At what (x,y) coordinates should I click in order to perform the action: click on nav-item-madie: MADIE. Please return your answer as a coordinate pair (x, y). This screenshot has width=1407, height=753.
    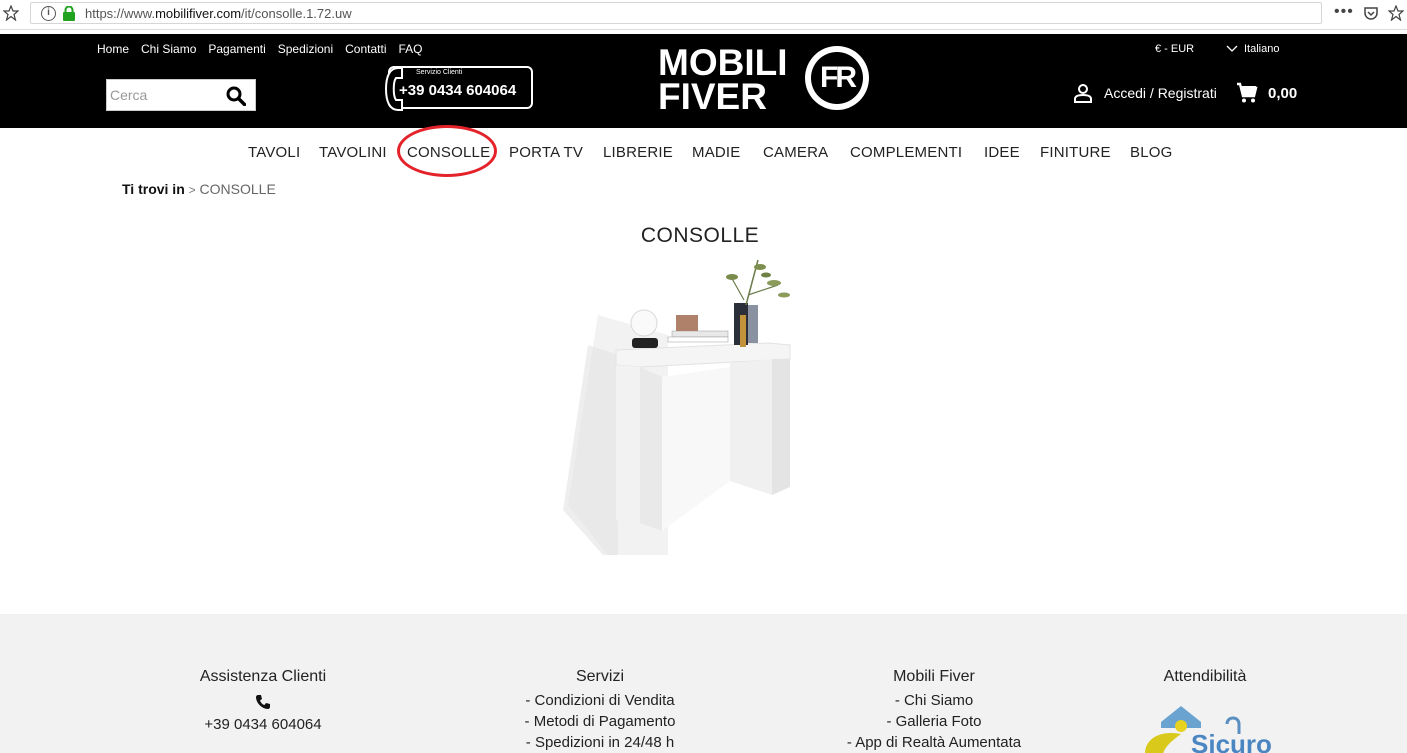
    Looking at the image, I should click on (716, 152).